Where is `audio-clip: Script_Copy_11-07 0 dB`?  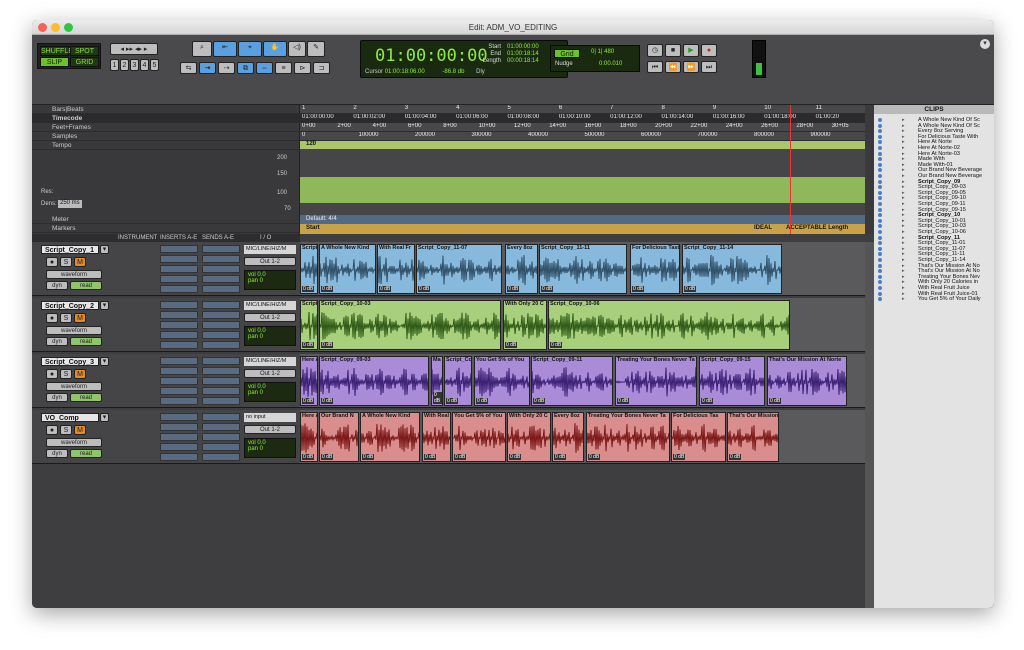
audio-clip: Script_Copy_11-07 0 dB is located at coordinates (459, 269).